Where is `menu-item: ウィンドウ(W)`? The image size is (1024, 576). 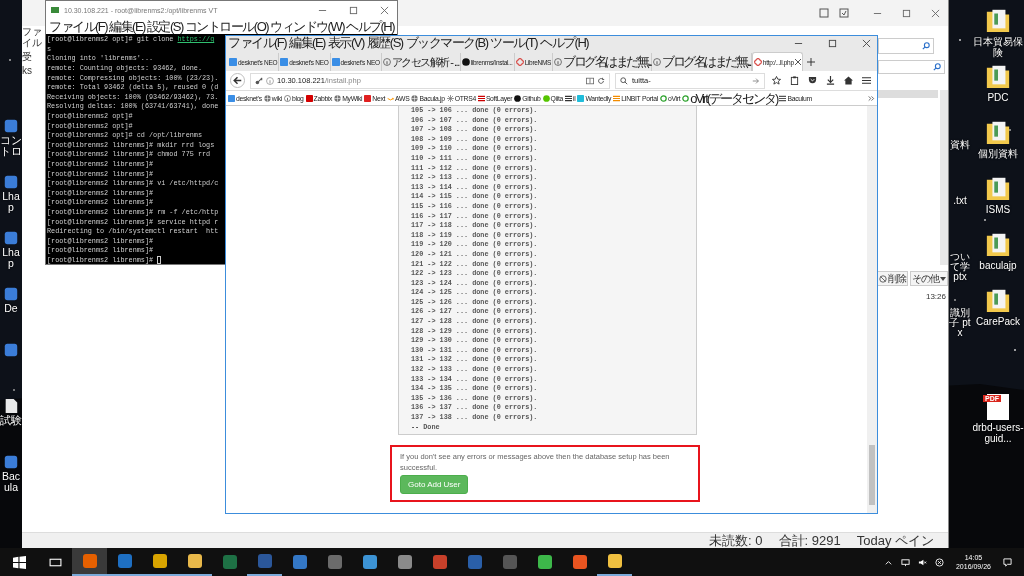 menu-item: ウィンドウ(W) is located at coordinates (307, 26).